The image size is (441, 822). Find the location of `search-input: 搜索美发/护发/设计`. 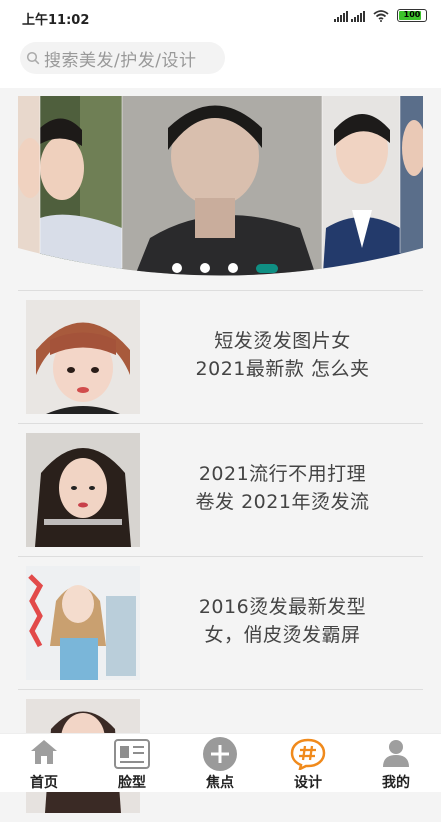

search-input: 搜索美发/护发/设计 is located at coordinates (122, 58).